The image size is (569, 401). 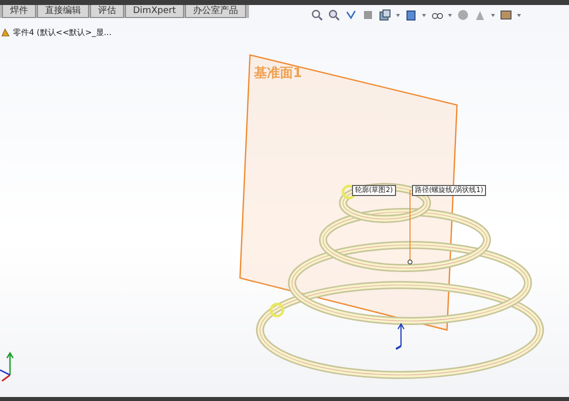 I want to click on ribbon-tab: 焊件, so click(x=19, y=11).